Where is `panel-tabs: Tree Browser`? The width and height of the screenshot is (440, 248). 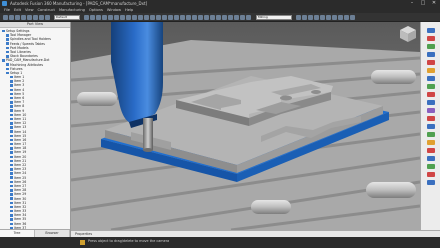 panel-tabs: Tree Browser is located at coordinates (35, 233).